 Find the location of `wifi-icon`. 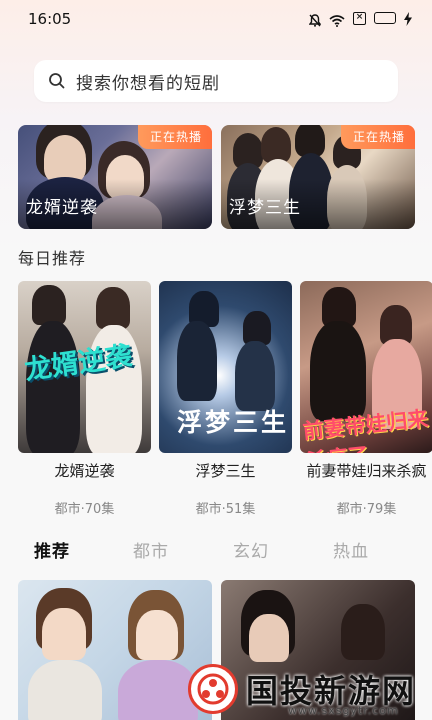

wifi-icon is located at coordinates (337, 19).